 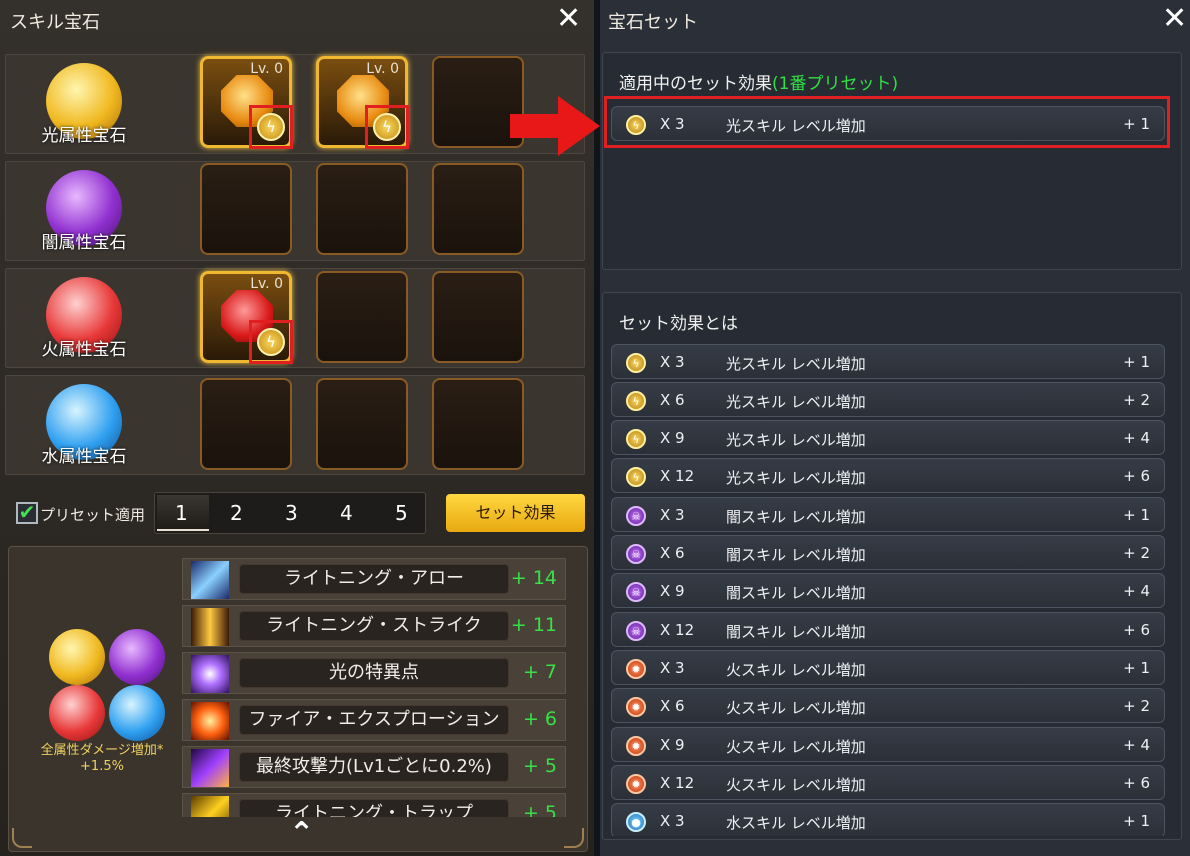 What do you see at coordinates (888, 705) in the screenshot?
I see `set-effect-row: ✹ X 6 火スキル レベル増加 + 2` at bounding box center [888, 705].